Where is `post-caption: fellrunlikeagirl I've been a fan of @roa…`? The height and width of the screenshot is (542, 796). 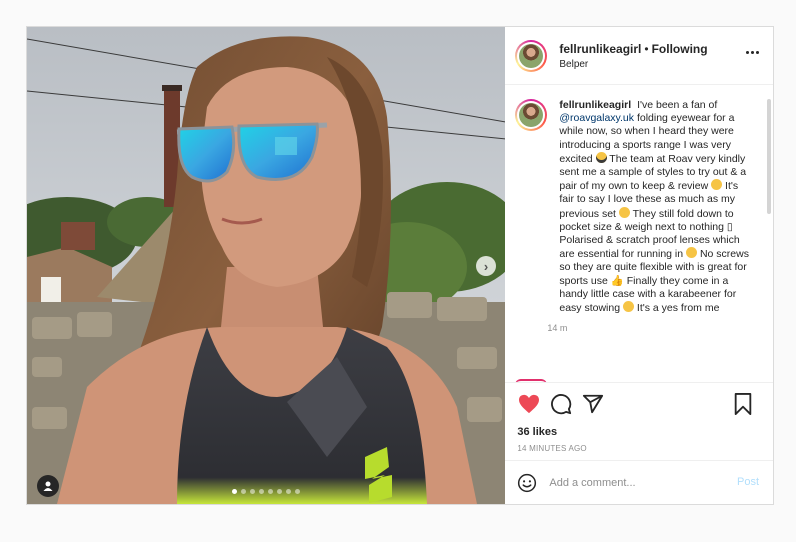 post-caption: fellrunlikeagirl I've been a fan of @roa… is located at coordinates (639, 216).